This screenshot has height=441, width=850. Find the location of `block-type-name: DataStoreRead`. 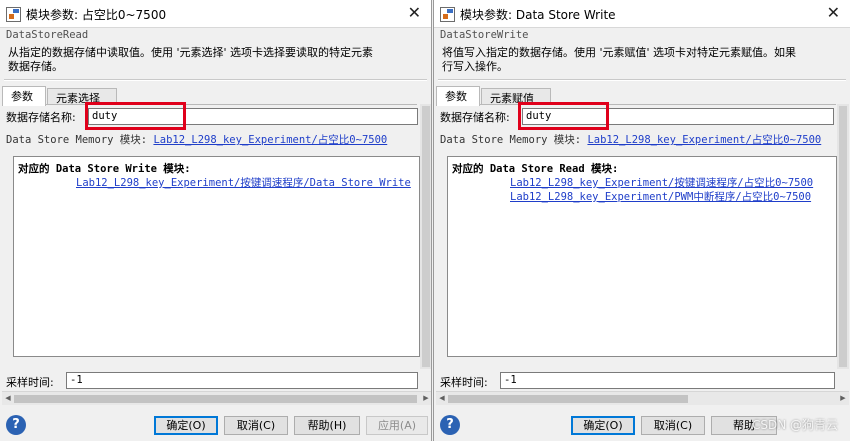

block-type-name: DataStoreRead is located at coordinates (47, 35).